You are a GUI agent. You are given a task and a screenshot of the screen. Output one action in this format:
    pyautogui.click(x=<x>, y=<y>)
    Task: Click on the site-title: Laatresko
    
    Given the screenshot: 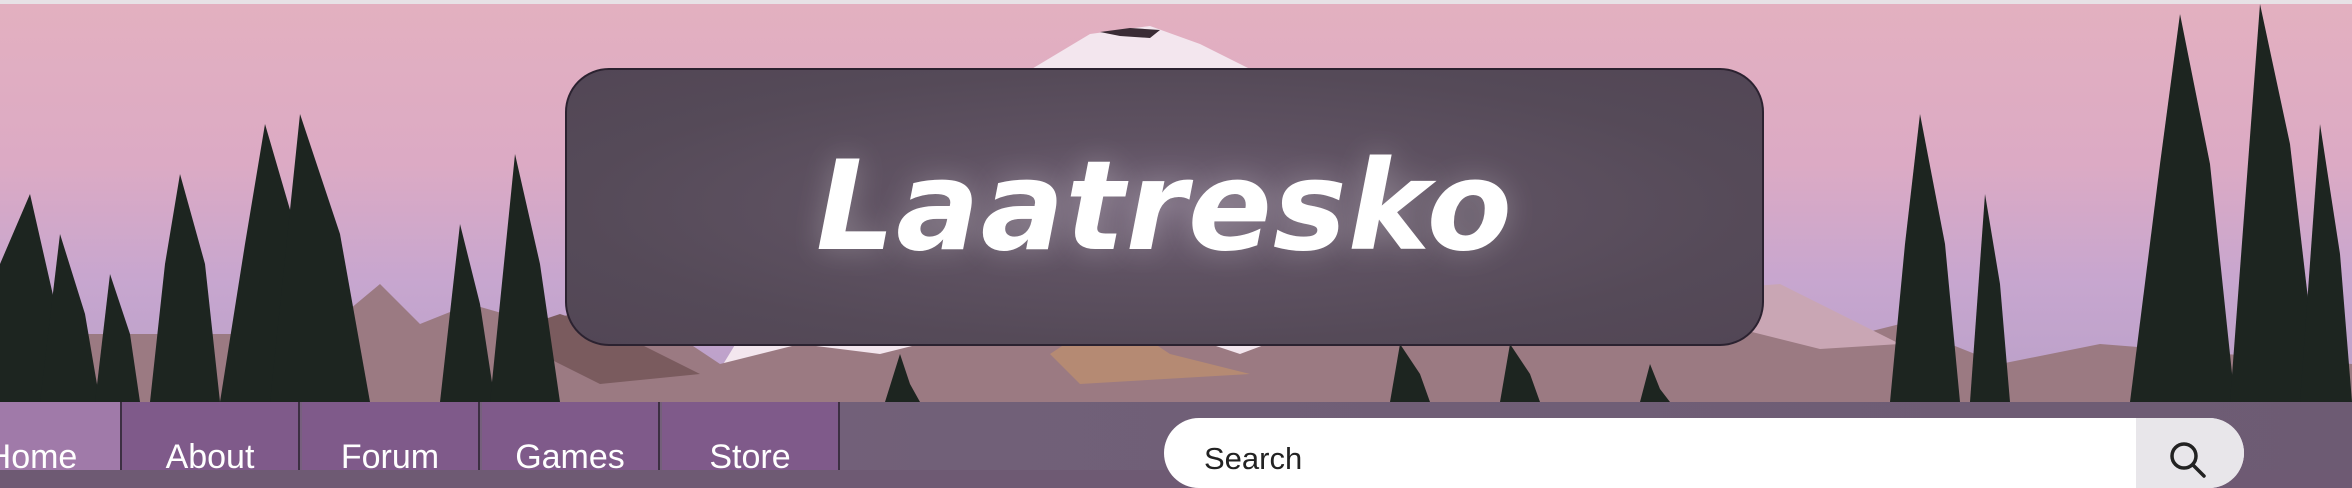 What is the action you would take?
    pyautogui.click(x=1164, y=207)
    